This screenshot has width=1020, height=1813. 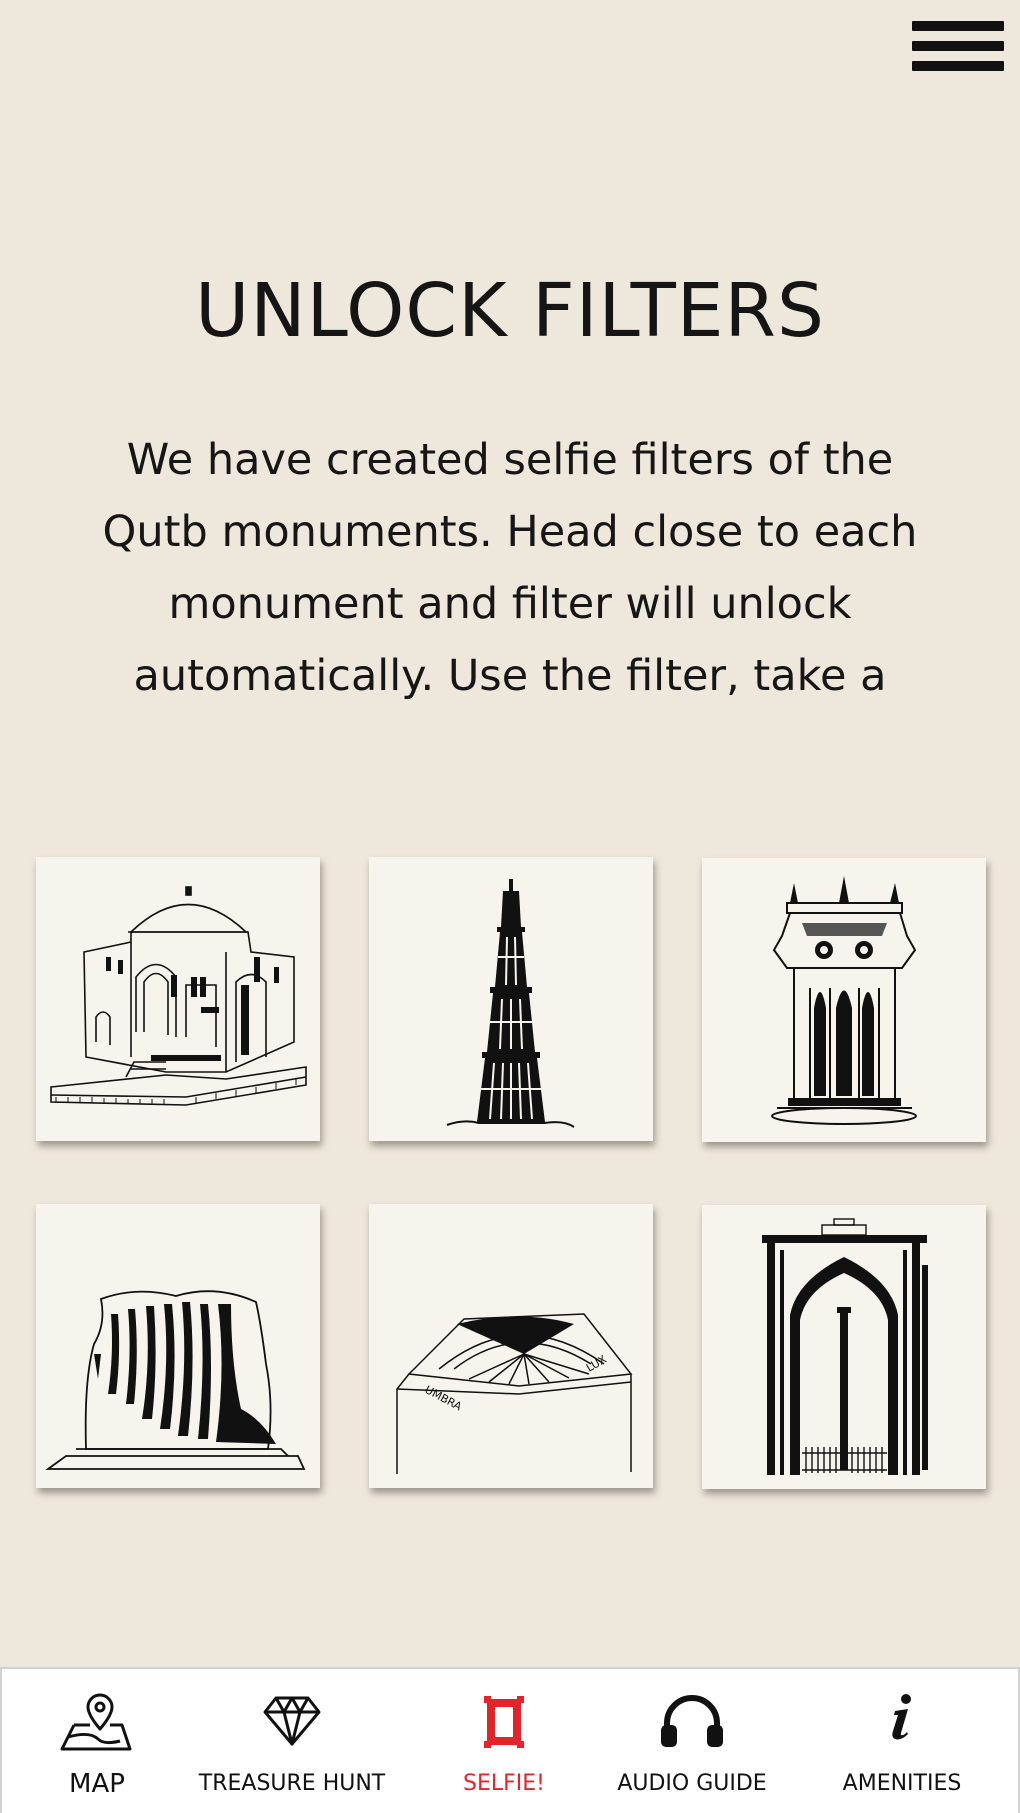 What do you see at coordinates (958, 26) in the screenshot?
I see `hamburger-icon` at bounding box center [958, 26].